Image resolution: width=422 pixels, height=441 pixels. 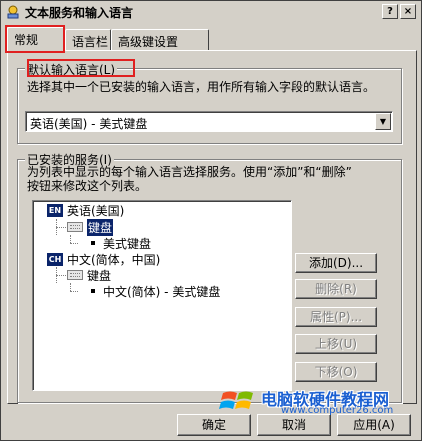 What do you see at coordinates (36, 40) in the screenshot?
I see `tab-general: 常规` at bounding box center [36, 40].